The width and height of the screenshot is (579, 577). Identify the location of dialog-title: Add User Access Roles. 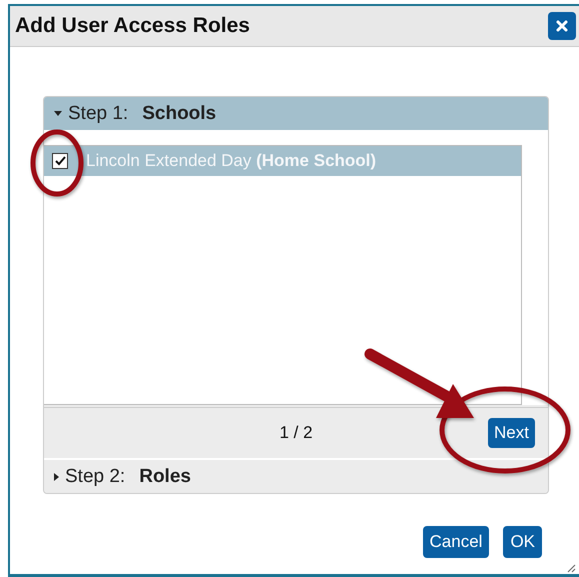
(132, 26).